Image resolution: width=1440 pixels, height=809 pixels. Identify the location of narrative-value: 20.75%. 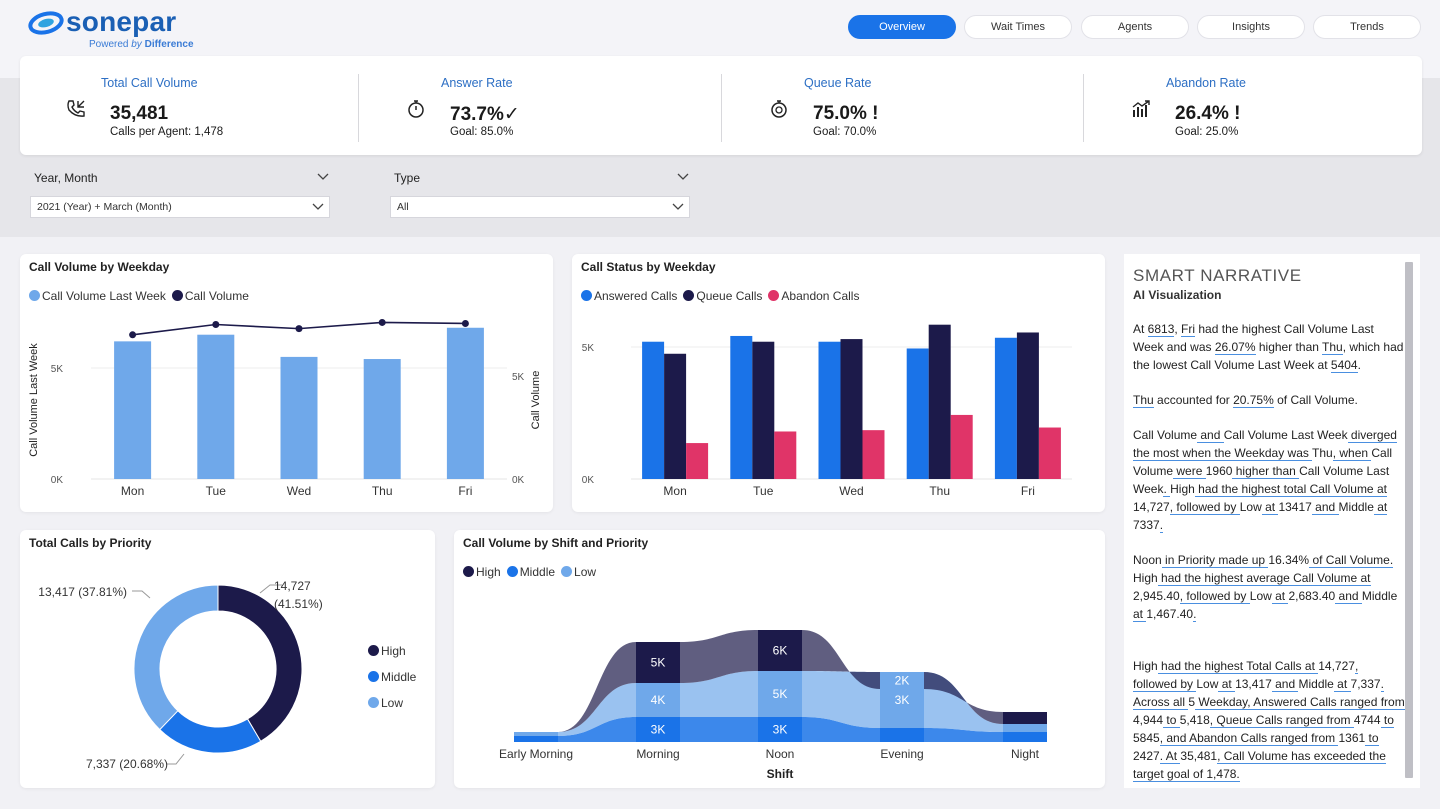
(1253, 400).